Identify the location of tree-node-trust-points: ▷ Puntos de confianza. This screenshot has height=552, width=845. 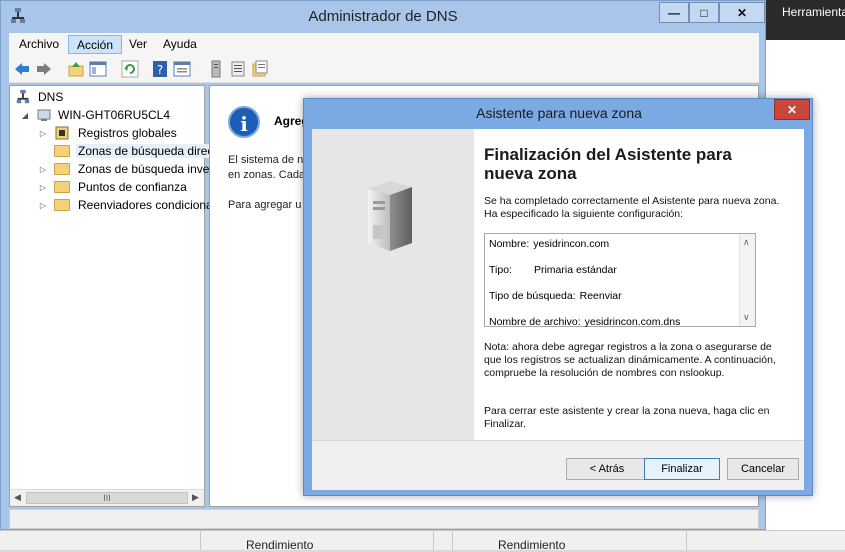
(113, 187).